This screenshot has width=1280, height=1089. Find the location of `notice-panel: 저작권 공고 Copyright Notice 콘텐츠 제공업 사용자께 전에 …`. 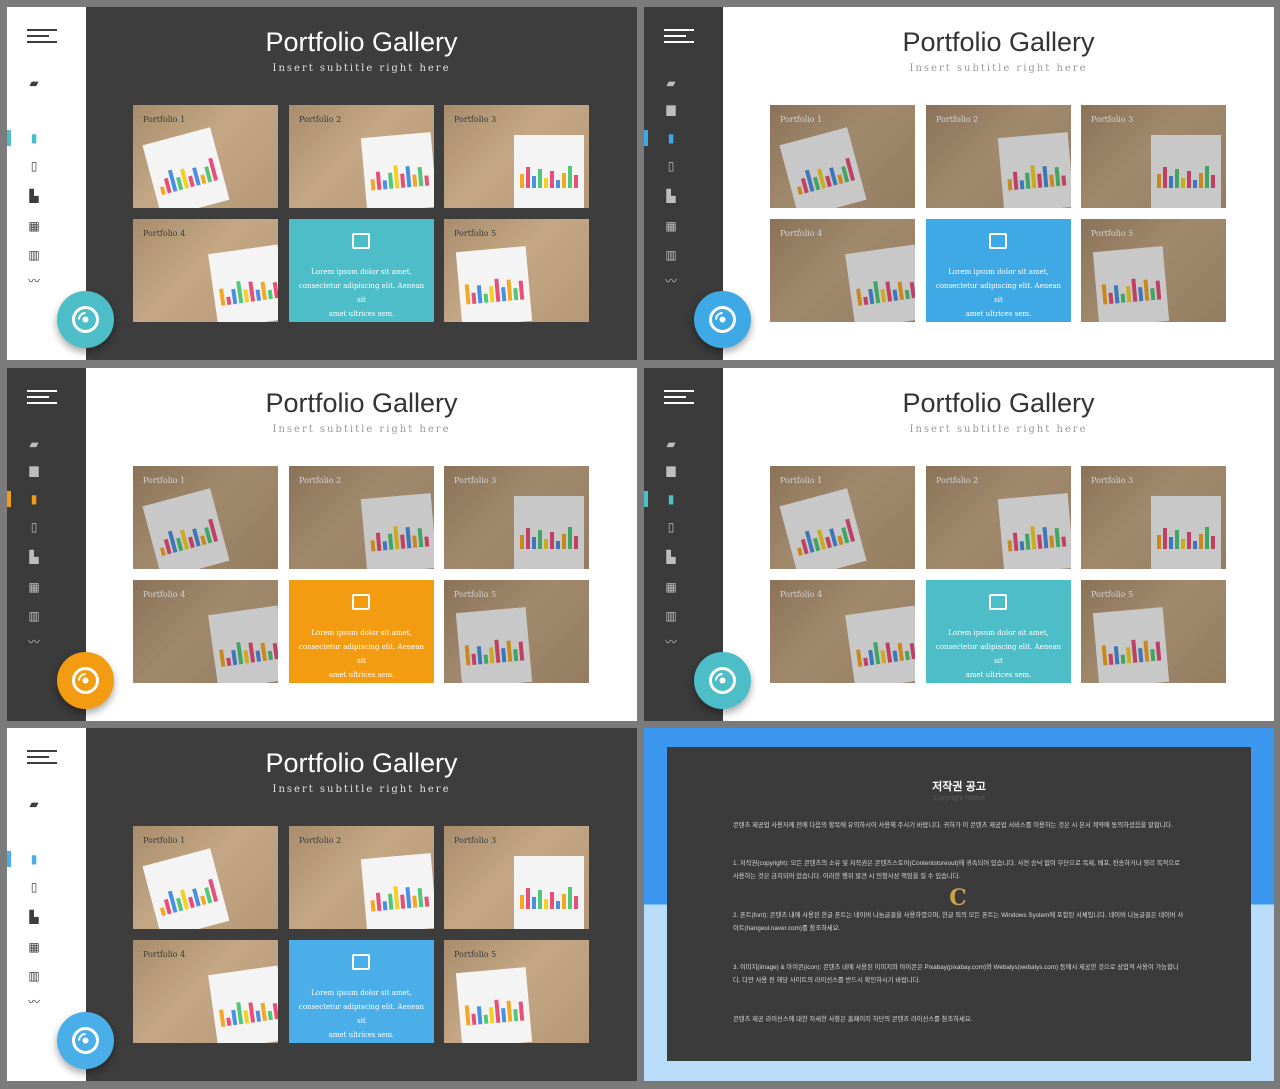

notice-panel: 저작권 공고 Copyright Notice 콘텐츠 제공업 사용자께 전에 … is located at coordinates (959, 904).